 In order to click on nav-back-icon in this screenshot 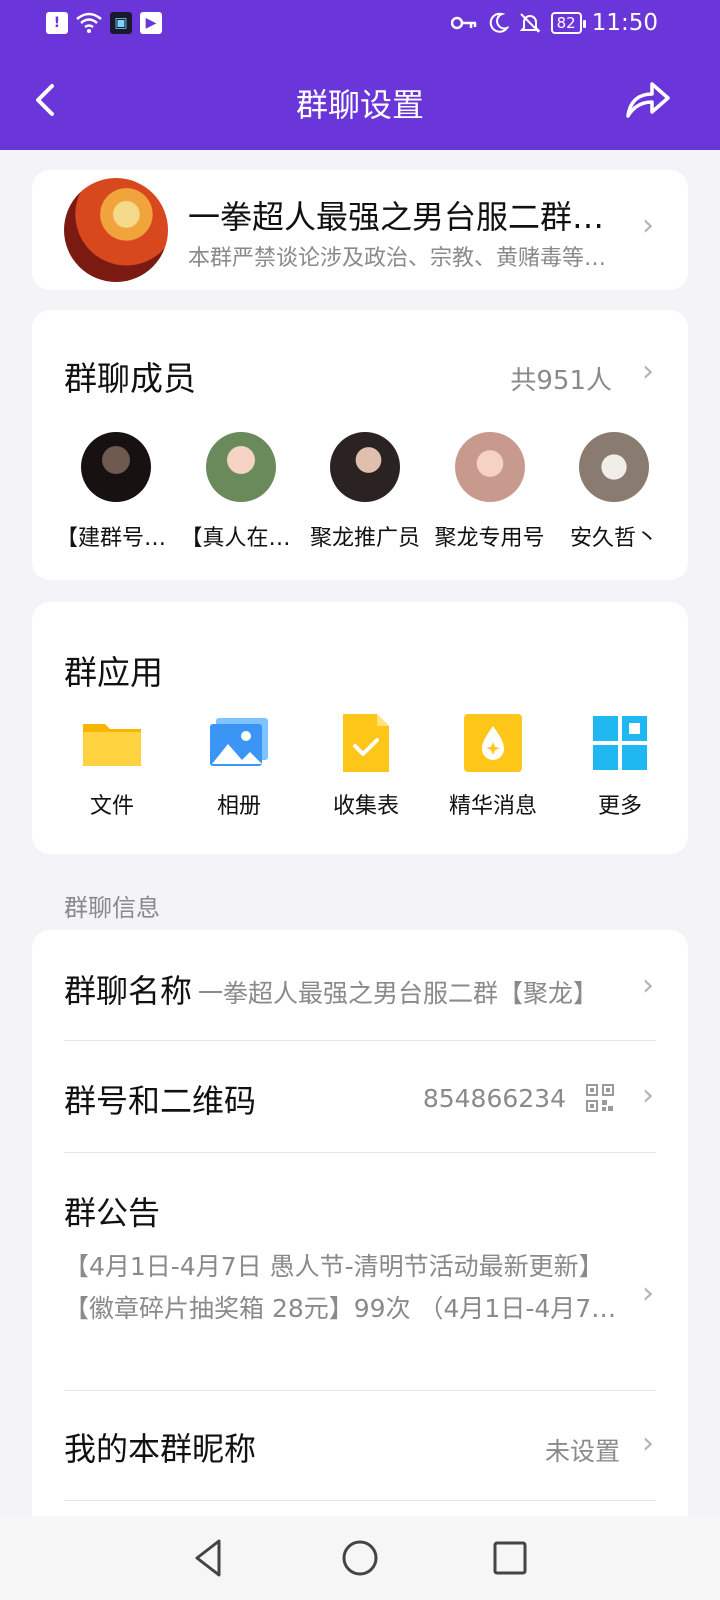, I will do `click(210, 1558)`.